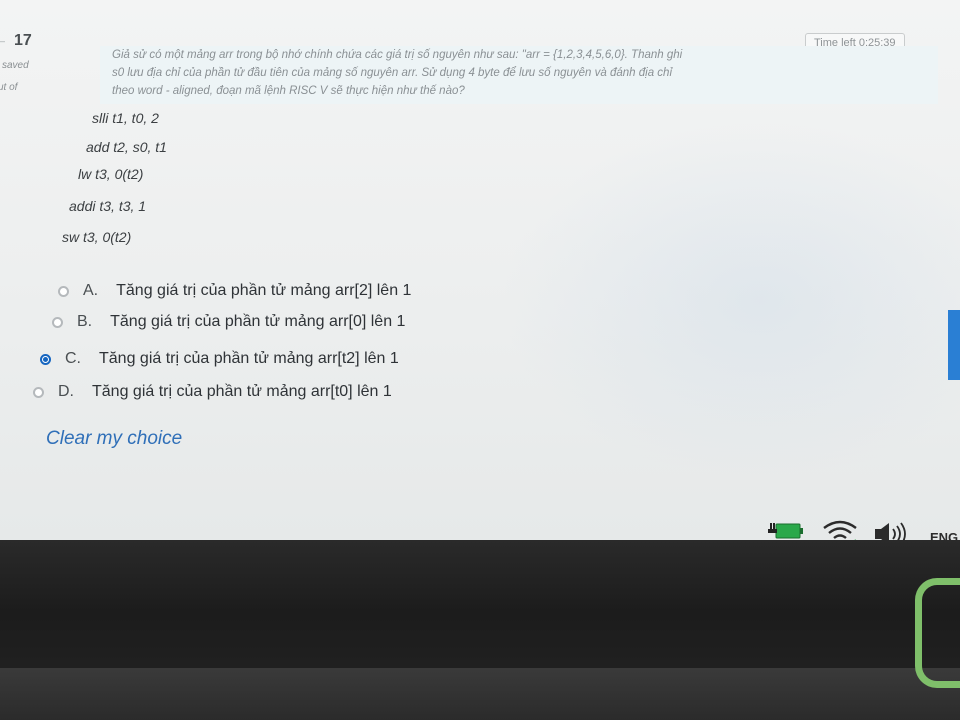 This screenshot has height=720, width=960. Describe the element at coordinates (91, 290) in the screenshot. I see `option-a-letter: A.` at that location.